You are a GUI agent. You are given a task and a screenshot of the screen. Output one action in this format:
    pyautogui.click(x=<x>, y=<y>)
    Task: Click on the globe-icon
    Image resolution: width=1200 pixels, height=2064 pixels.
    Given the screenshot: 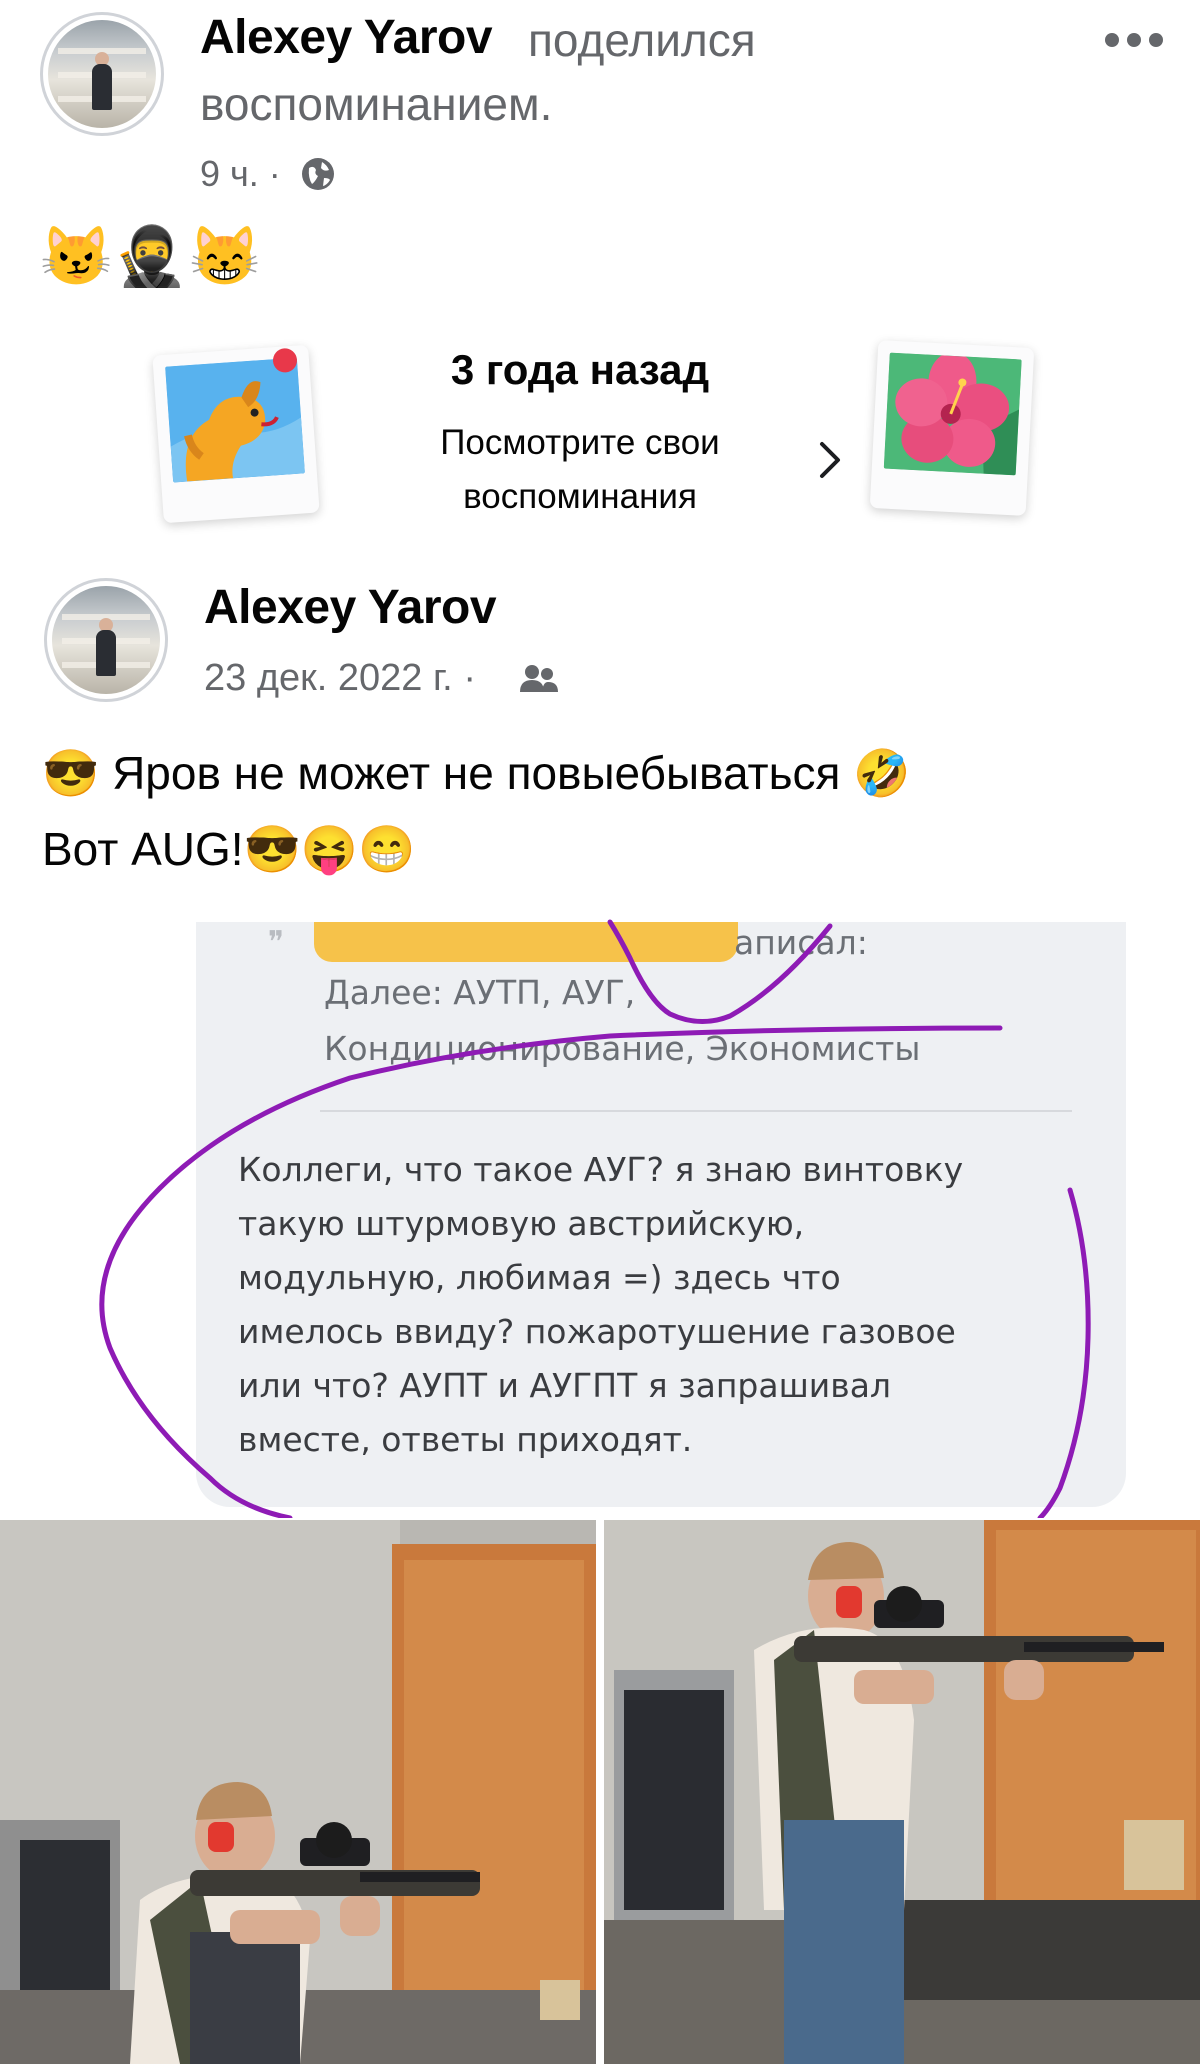 What is the action you would take?
    pyautogui.click(x=318, y=174)
    